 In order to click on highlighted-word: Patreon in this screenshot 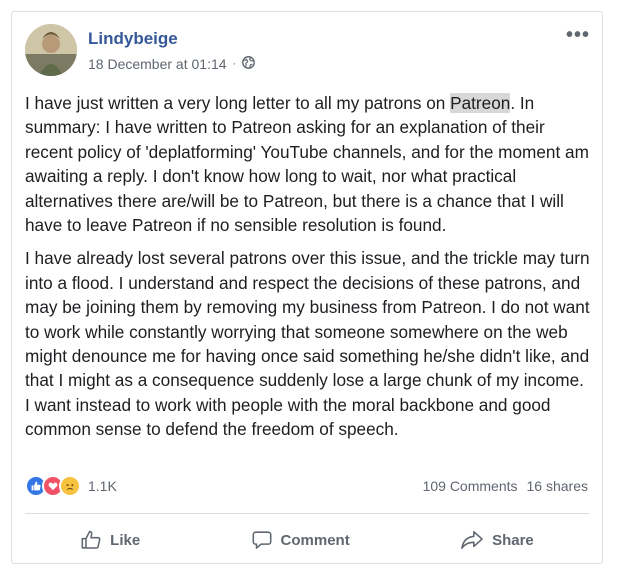, I will do `click(480, 103)`.